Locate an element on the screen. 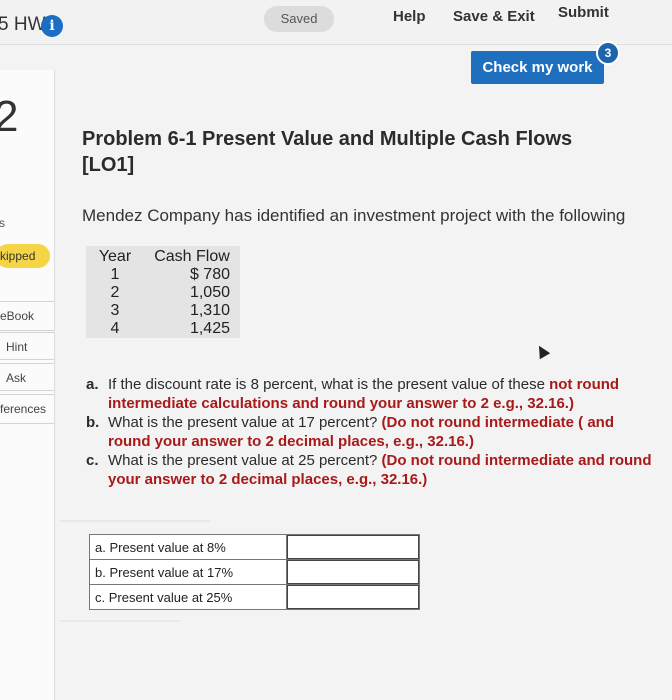  year-header: Year is located at coordinates (115, 256).